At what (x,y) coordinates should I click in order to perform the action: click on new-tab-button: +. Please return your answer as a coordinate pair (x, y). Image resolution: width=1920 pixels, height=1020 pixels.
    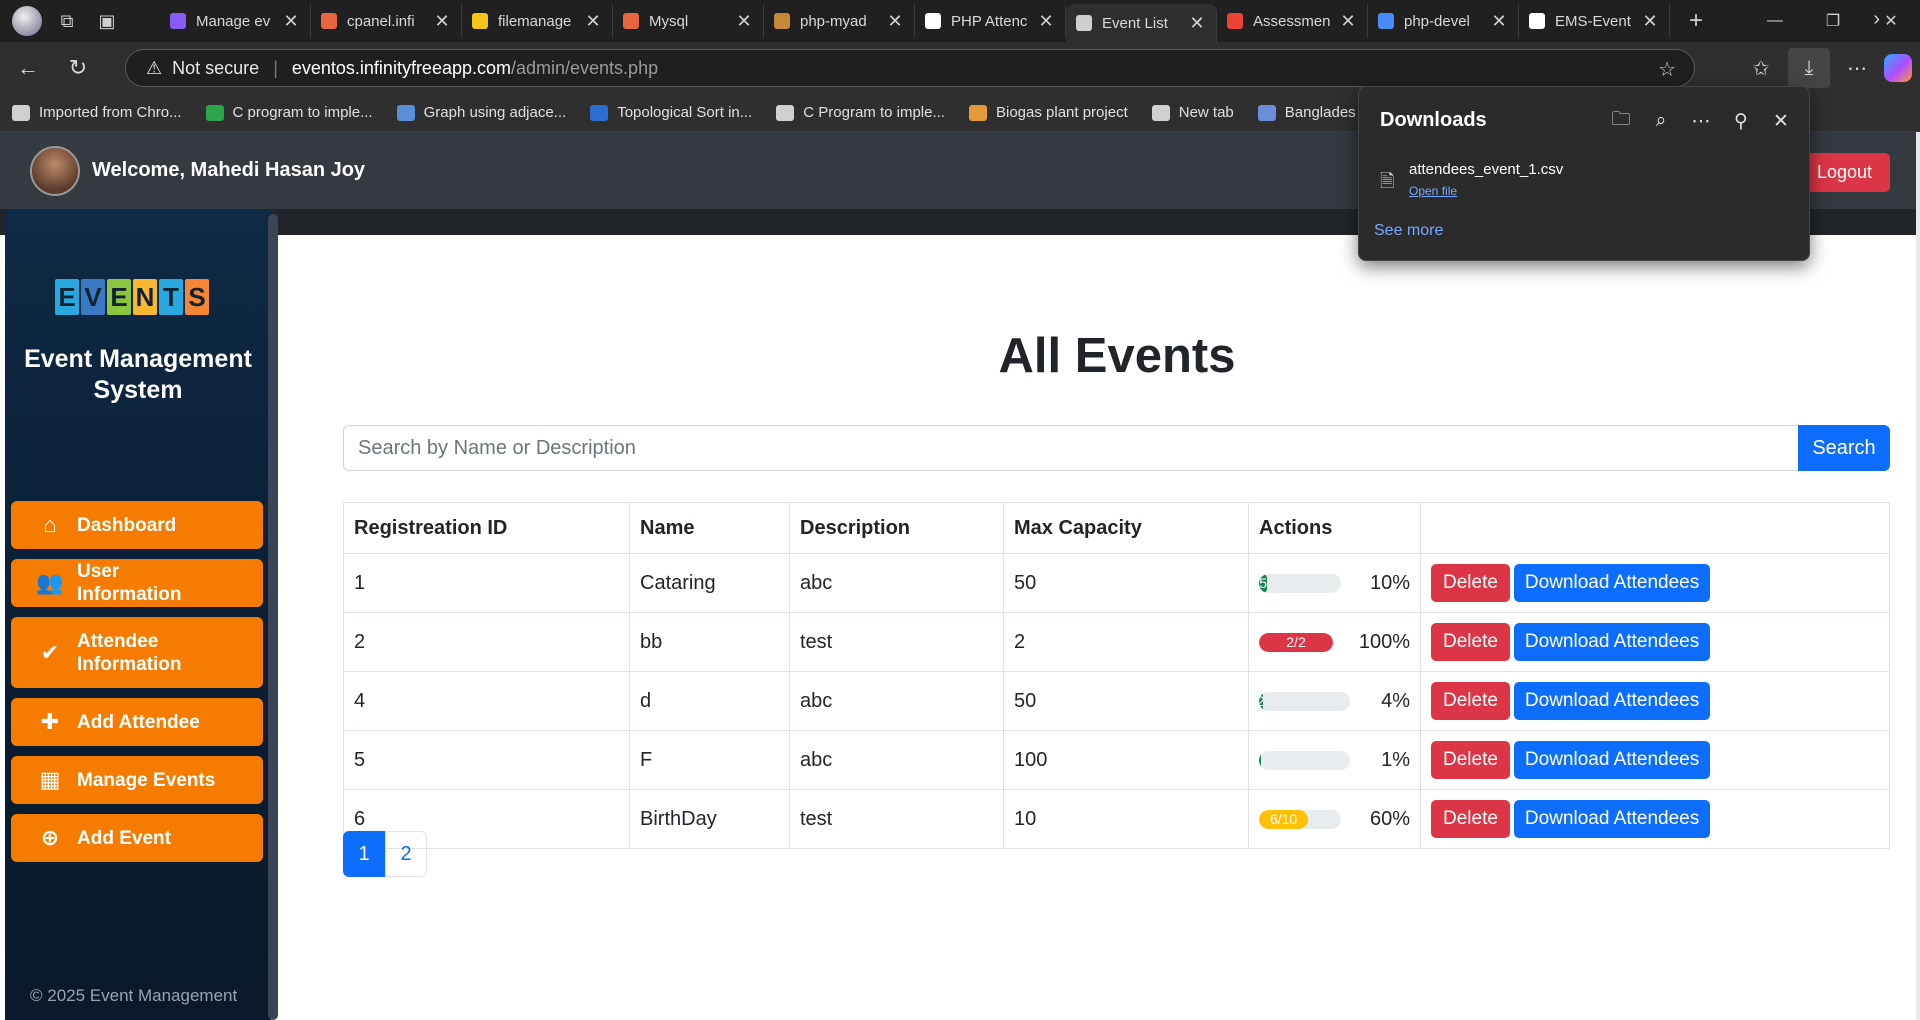
    Looking at the image, I should click on (1696, 21).